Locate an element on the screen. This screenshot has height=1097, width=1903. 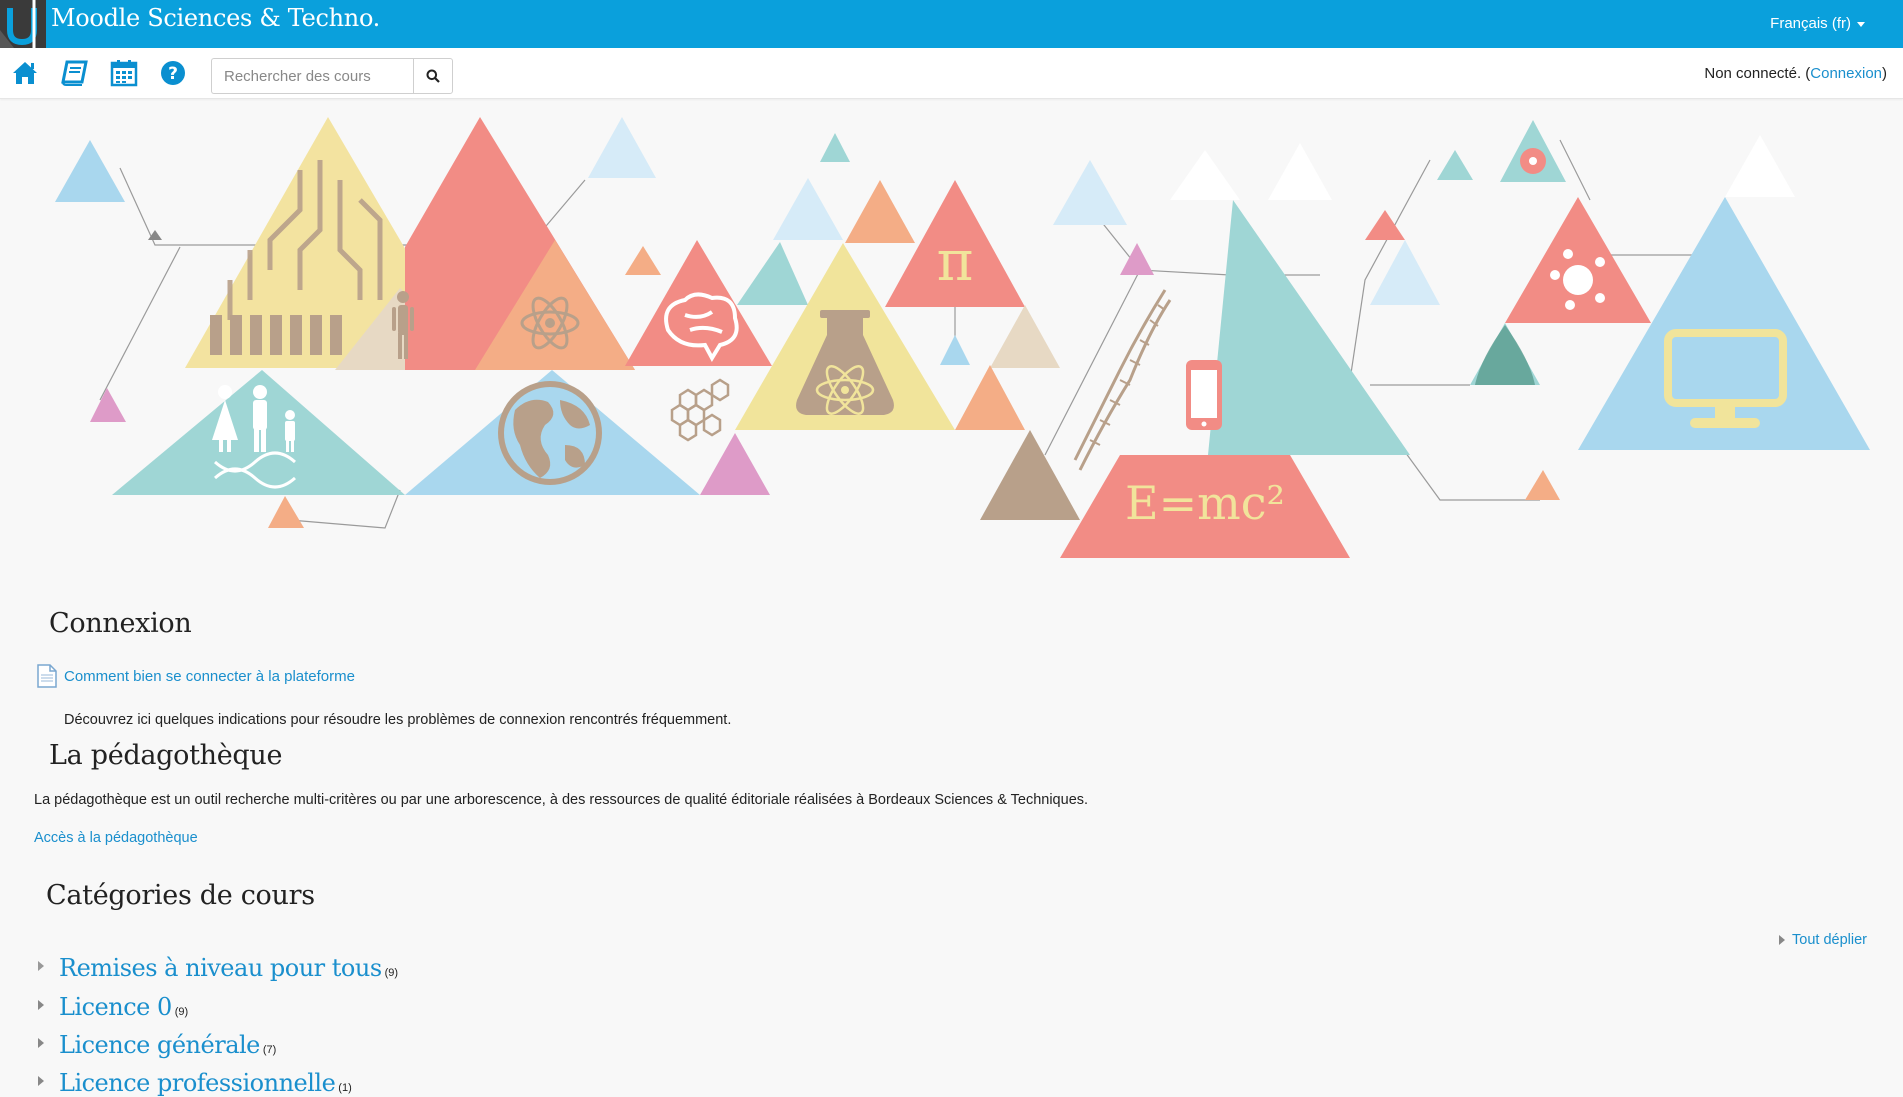
site-logo is located at coordinates (23, 24).